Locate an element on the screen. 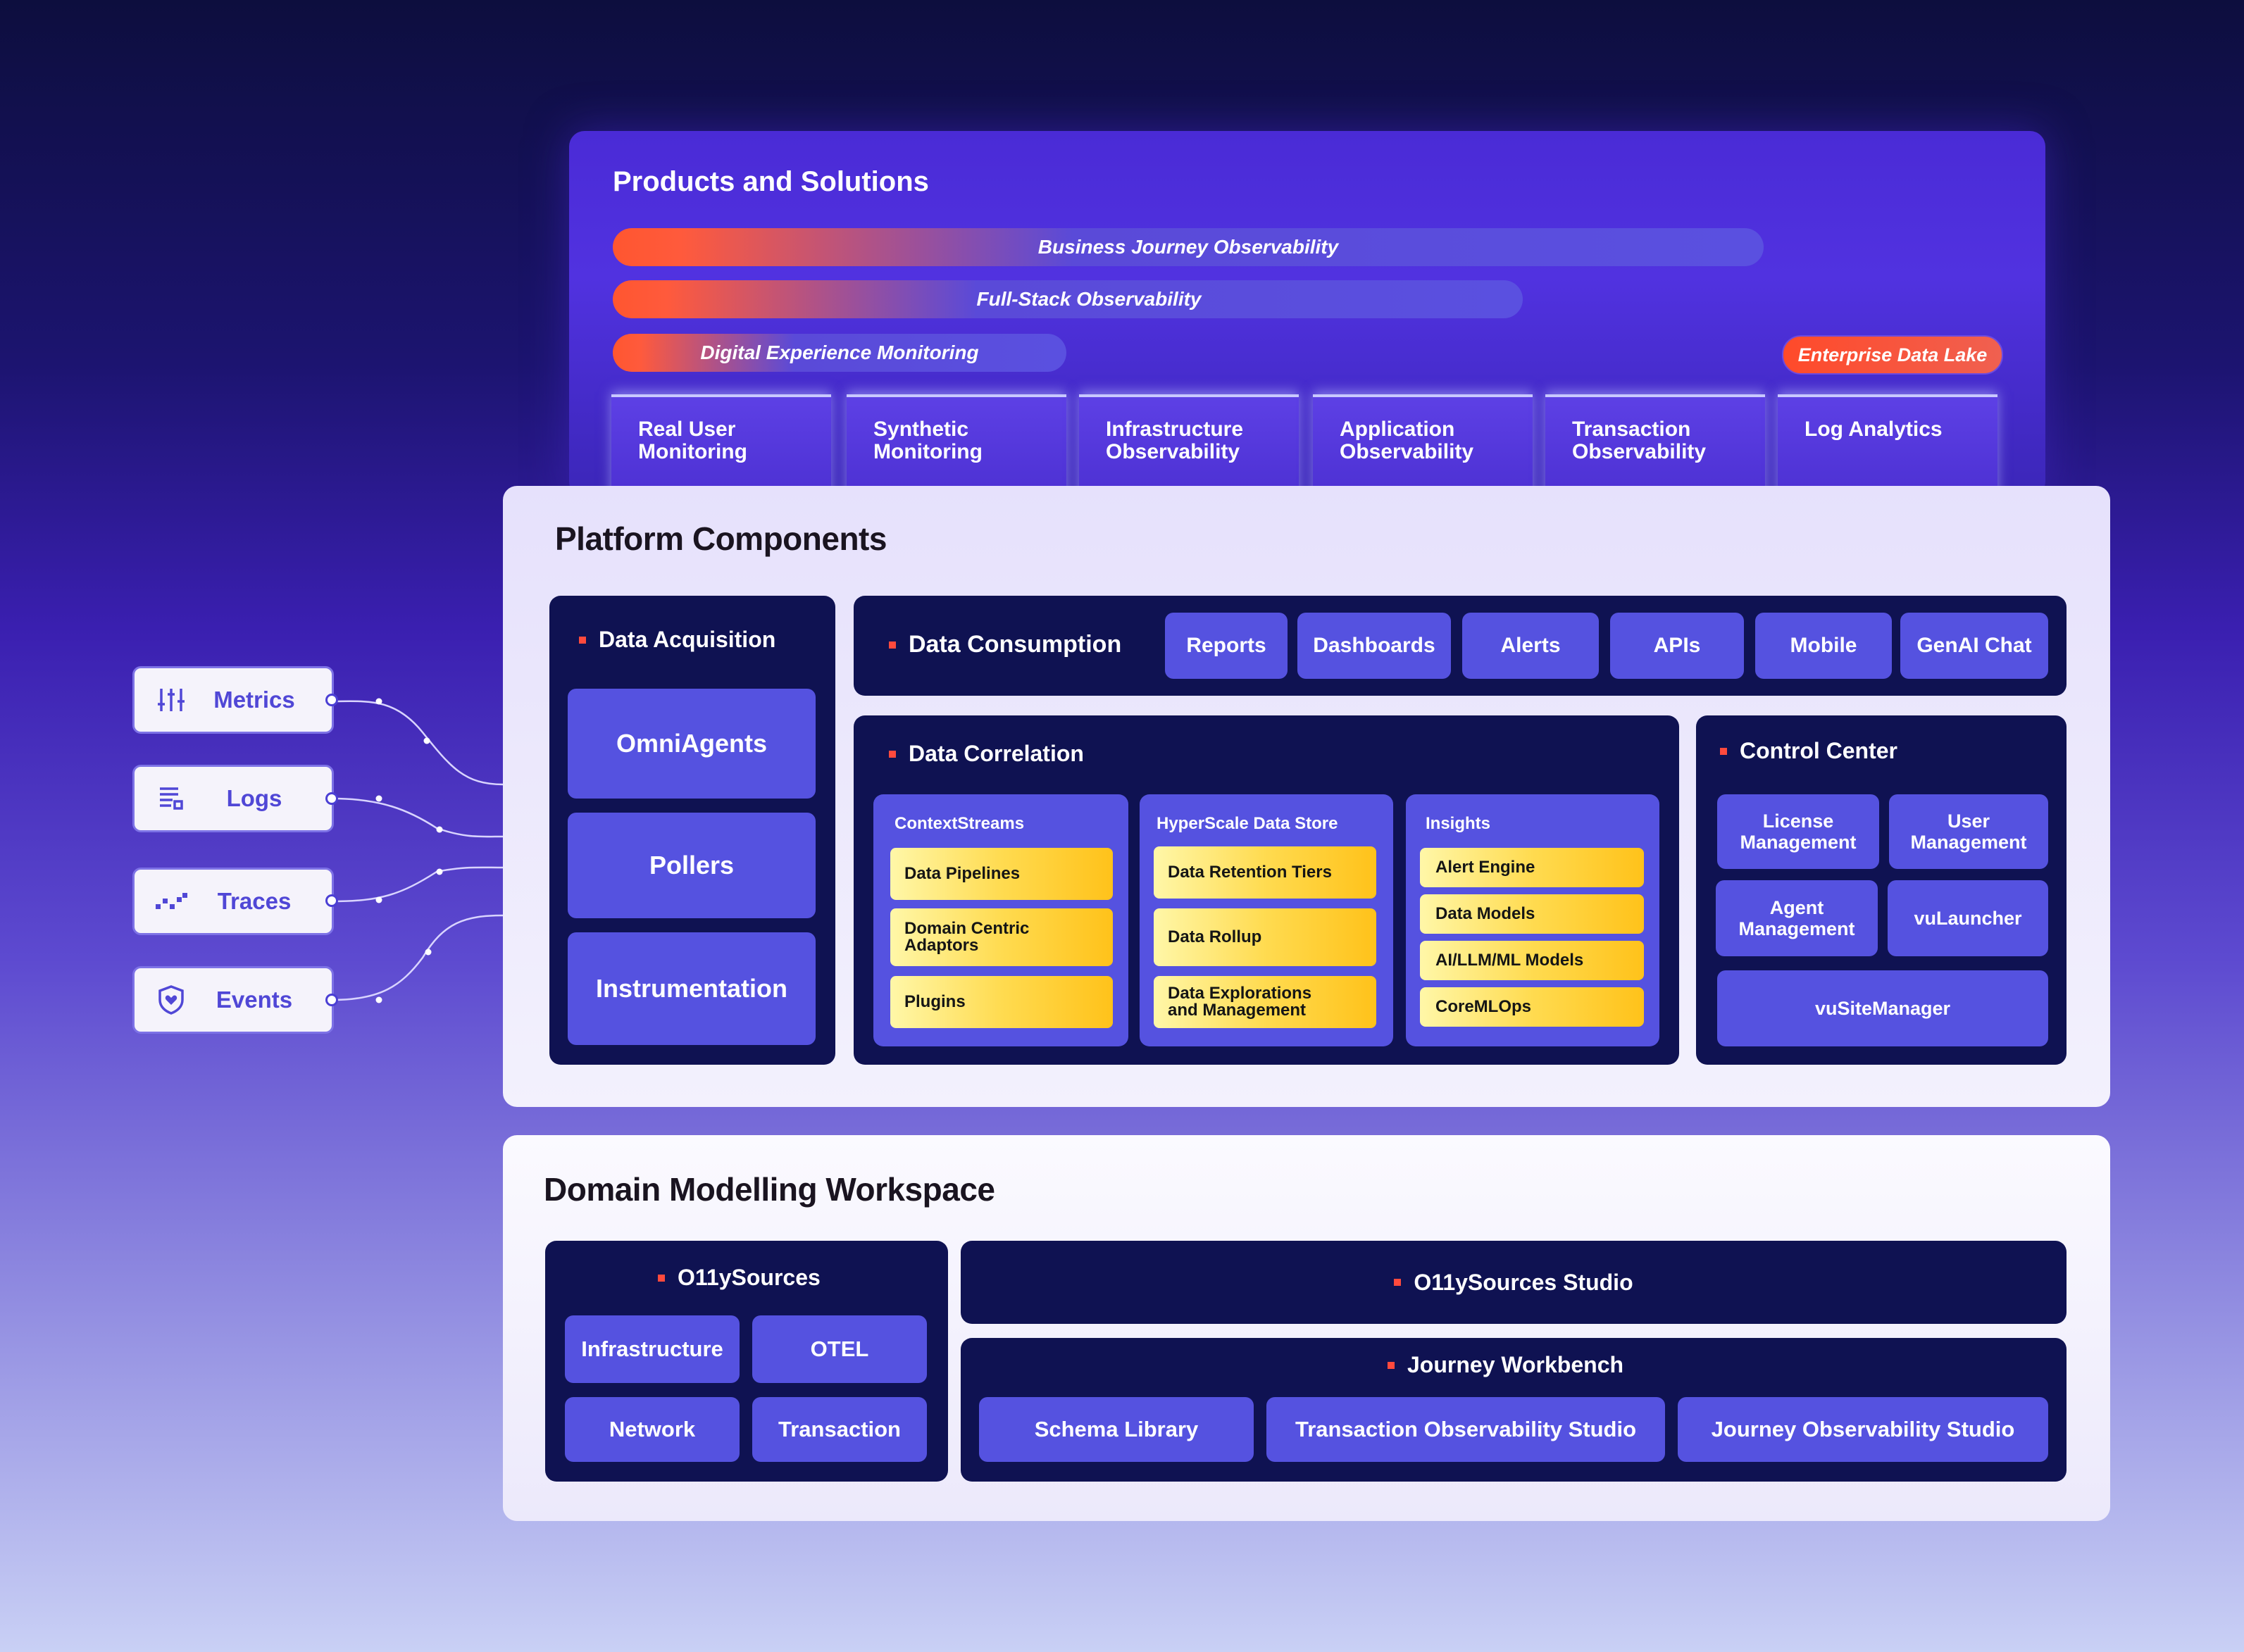 This screenshot has height=1652, width=2244. trace-icon is located at coordinates (171, 901).